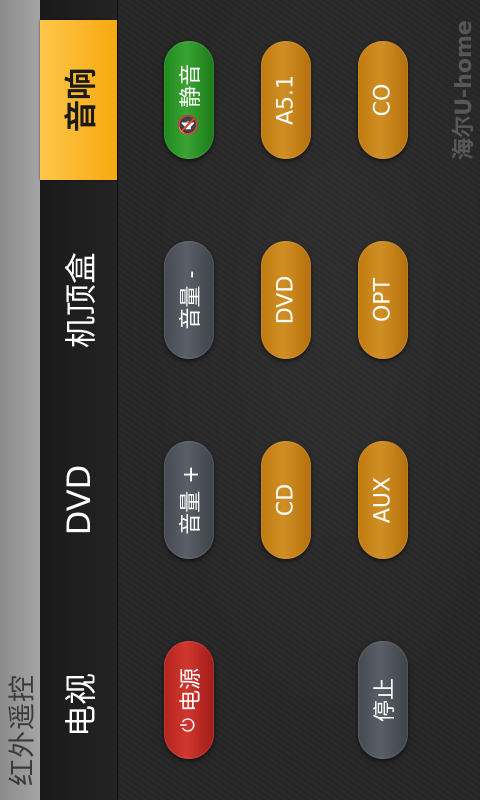 This screenshot has width=480, height=800. What do you see at coordinates (20, 400) in the screenshot?
I see `title-bar: 红外遥控` at bounding box center [20, 400].